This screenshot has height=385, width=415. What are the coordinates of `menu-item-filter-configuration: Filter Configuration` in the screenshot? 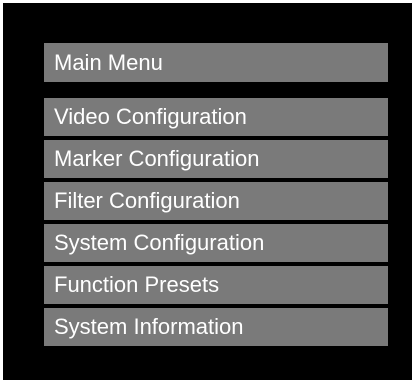 It's located at (216, 201).